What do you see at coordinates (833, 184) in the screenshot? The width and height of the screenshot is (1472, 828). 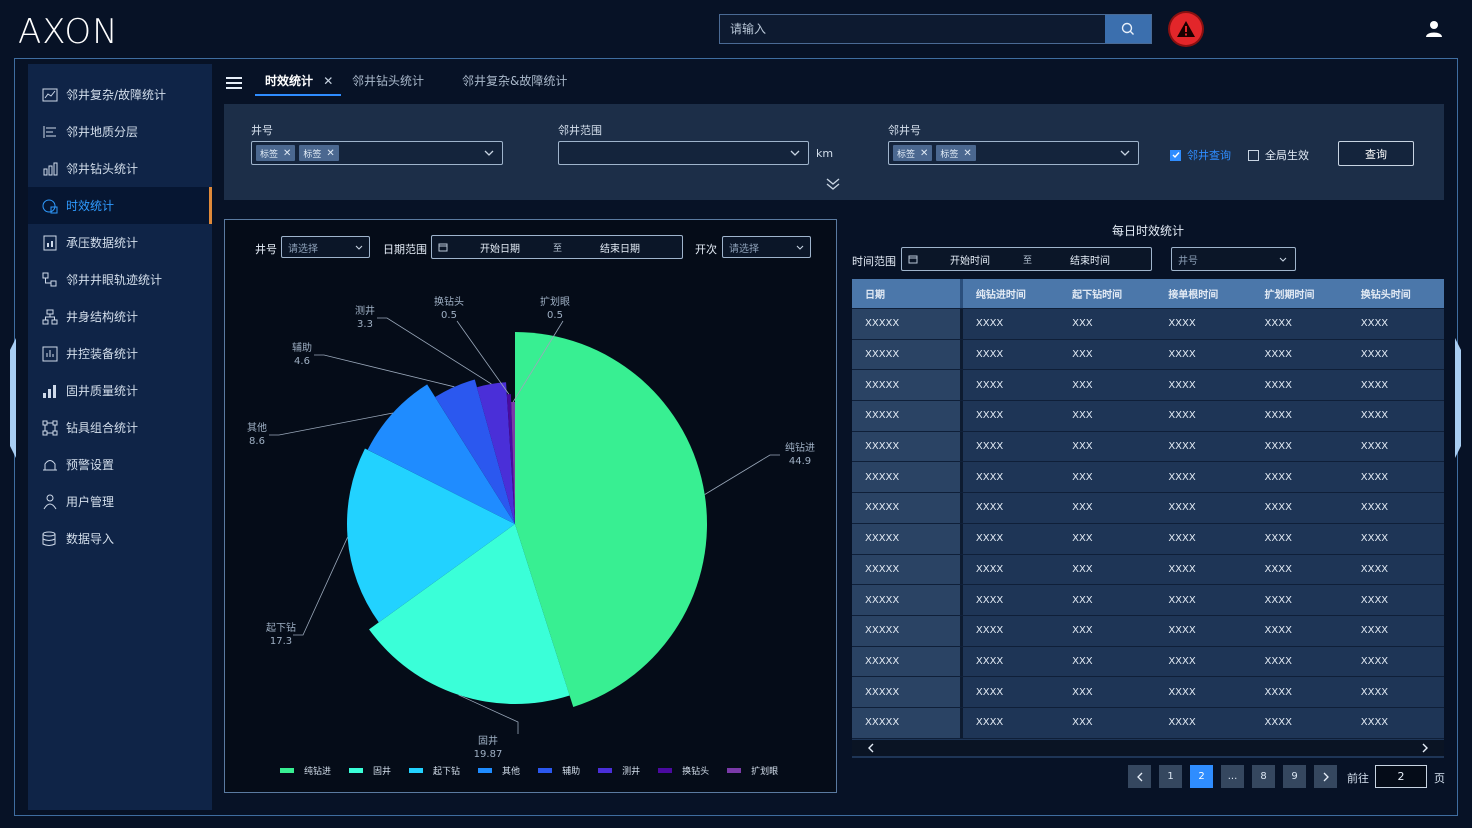 I see `expand-chevron-icon` at bounding box center [833, 184].